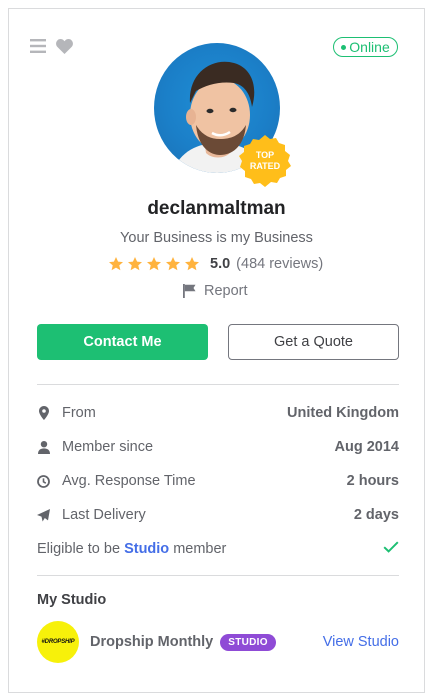 The height and width of the screenshot is (700, 433). I want to click on online-dot-icon, so click(344, 47).